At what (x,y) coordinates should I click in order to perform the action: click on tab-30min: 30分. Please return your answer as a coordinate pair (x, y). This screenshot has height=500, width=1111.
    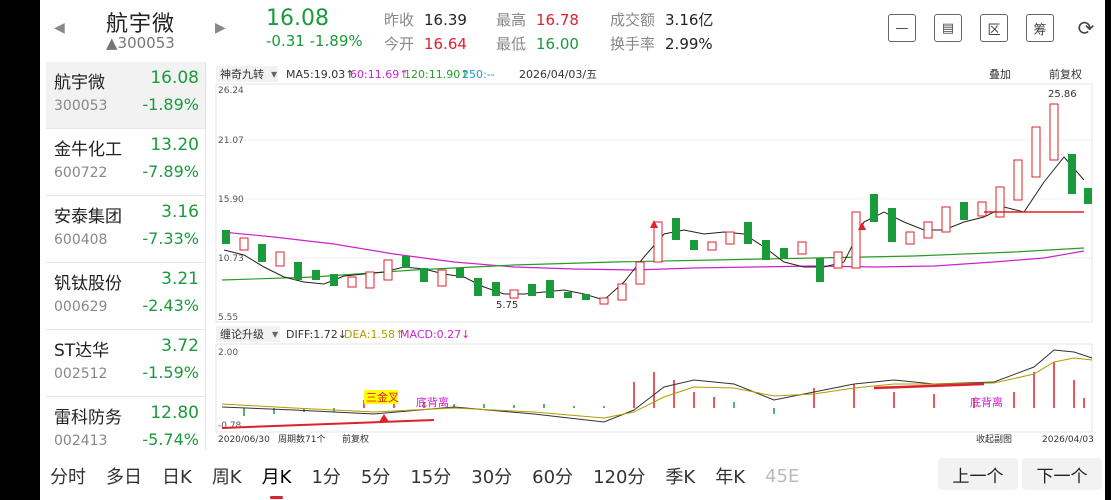
    Looking at the image, I should click on (491, 476).